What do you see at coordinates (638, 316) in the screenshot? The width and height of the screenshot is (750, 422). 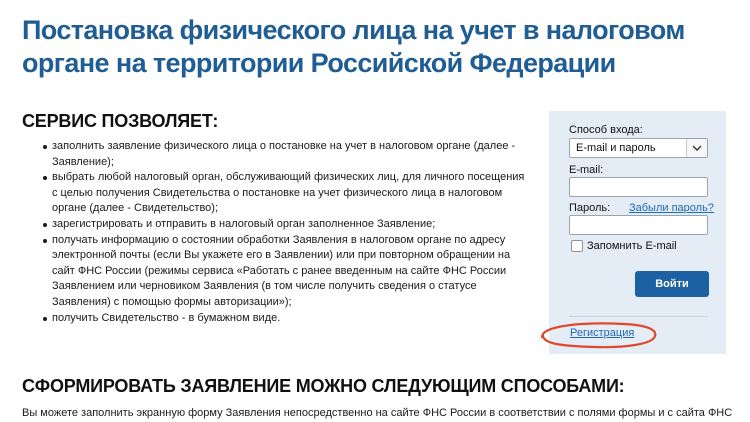 I see `panel-divider` at bounding box center [638, 316].